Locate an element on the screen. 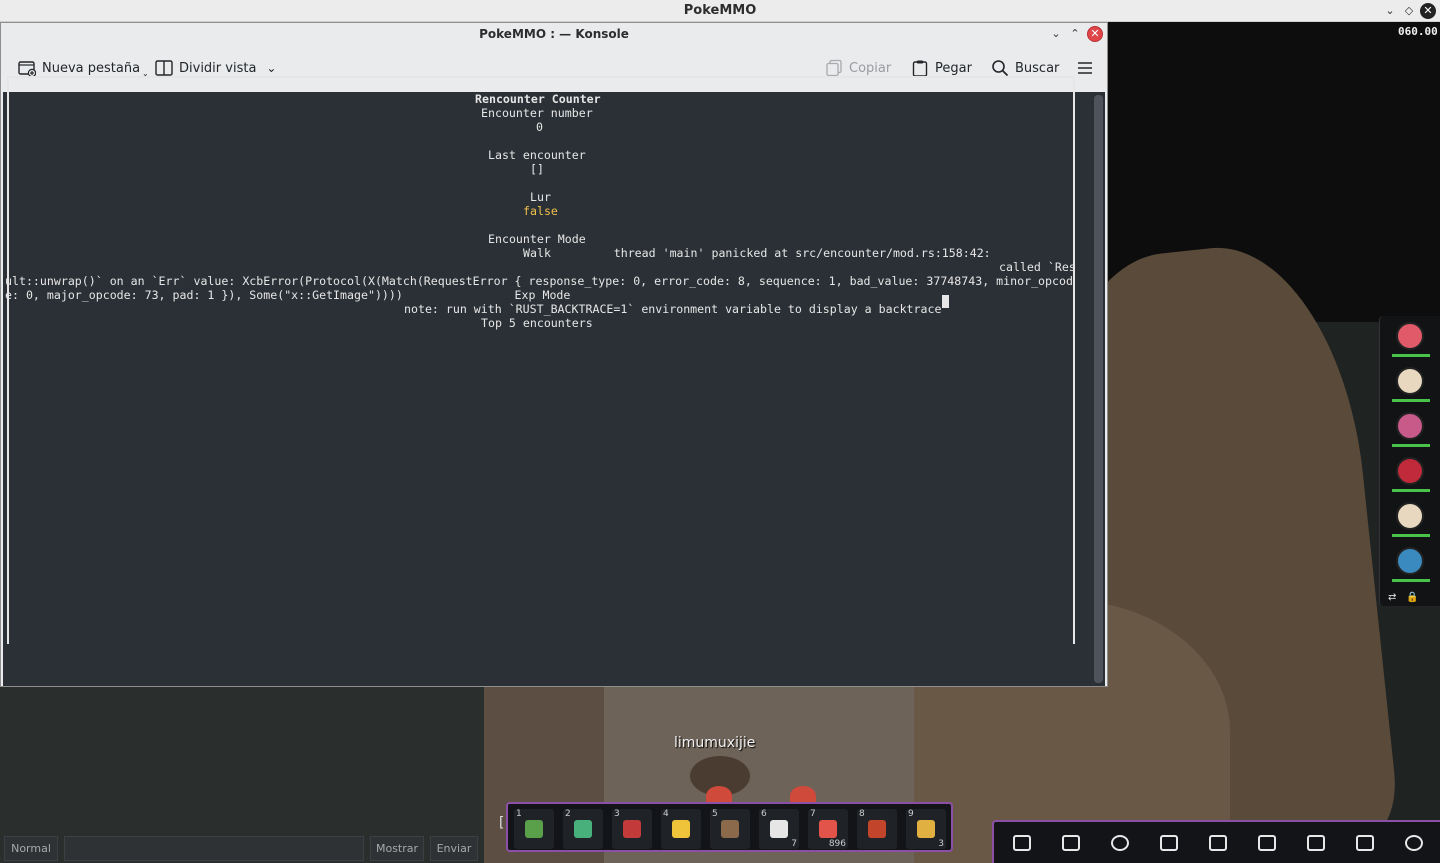 The width and height of the screenshot is (1440, 863). terminal-line: Top 5 encounters is located at coordinates (537, 323).